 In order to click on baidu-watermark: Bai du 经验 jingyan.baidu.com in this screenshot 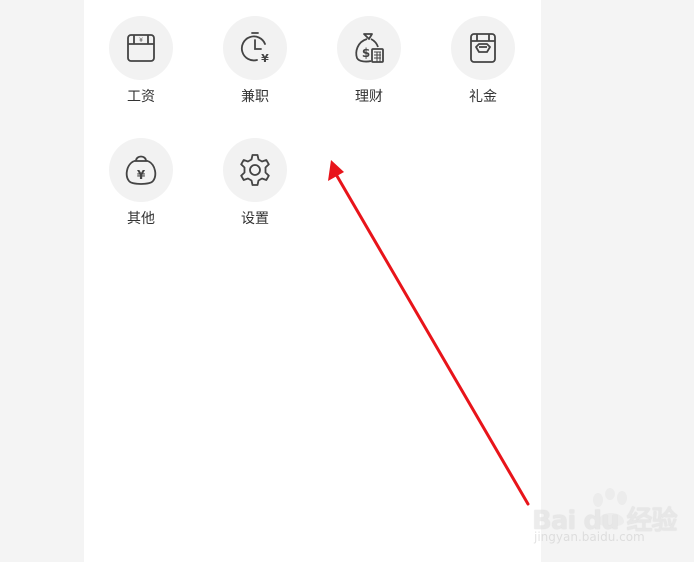, I will do `click(607, 521)`.